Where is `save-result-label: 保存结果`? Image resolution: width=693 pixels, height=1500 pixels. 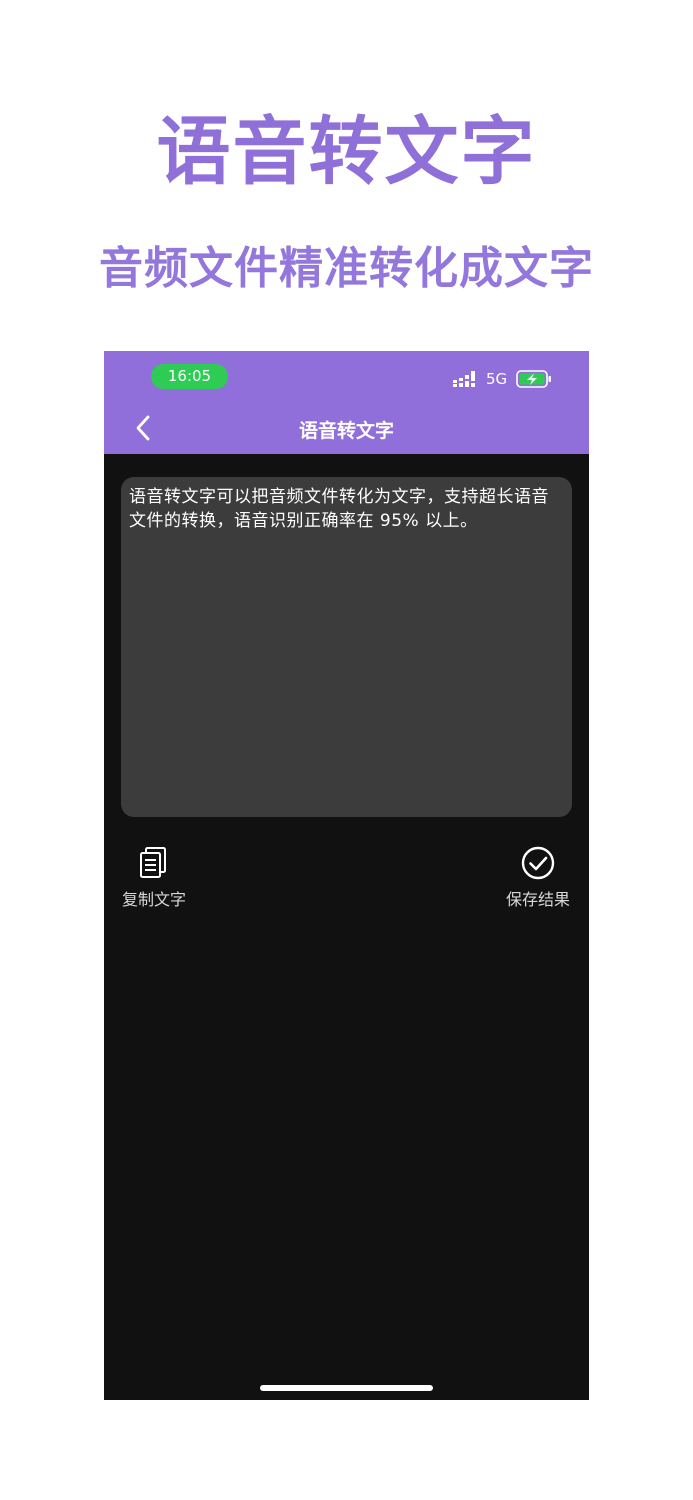 save-result-label: 保存结果 is located at coordinates (537, 899).